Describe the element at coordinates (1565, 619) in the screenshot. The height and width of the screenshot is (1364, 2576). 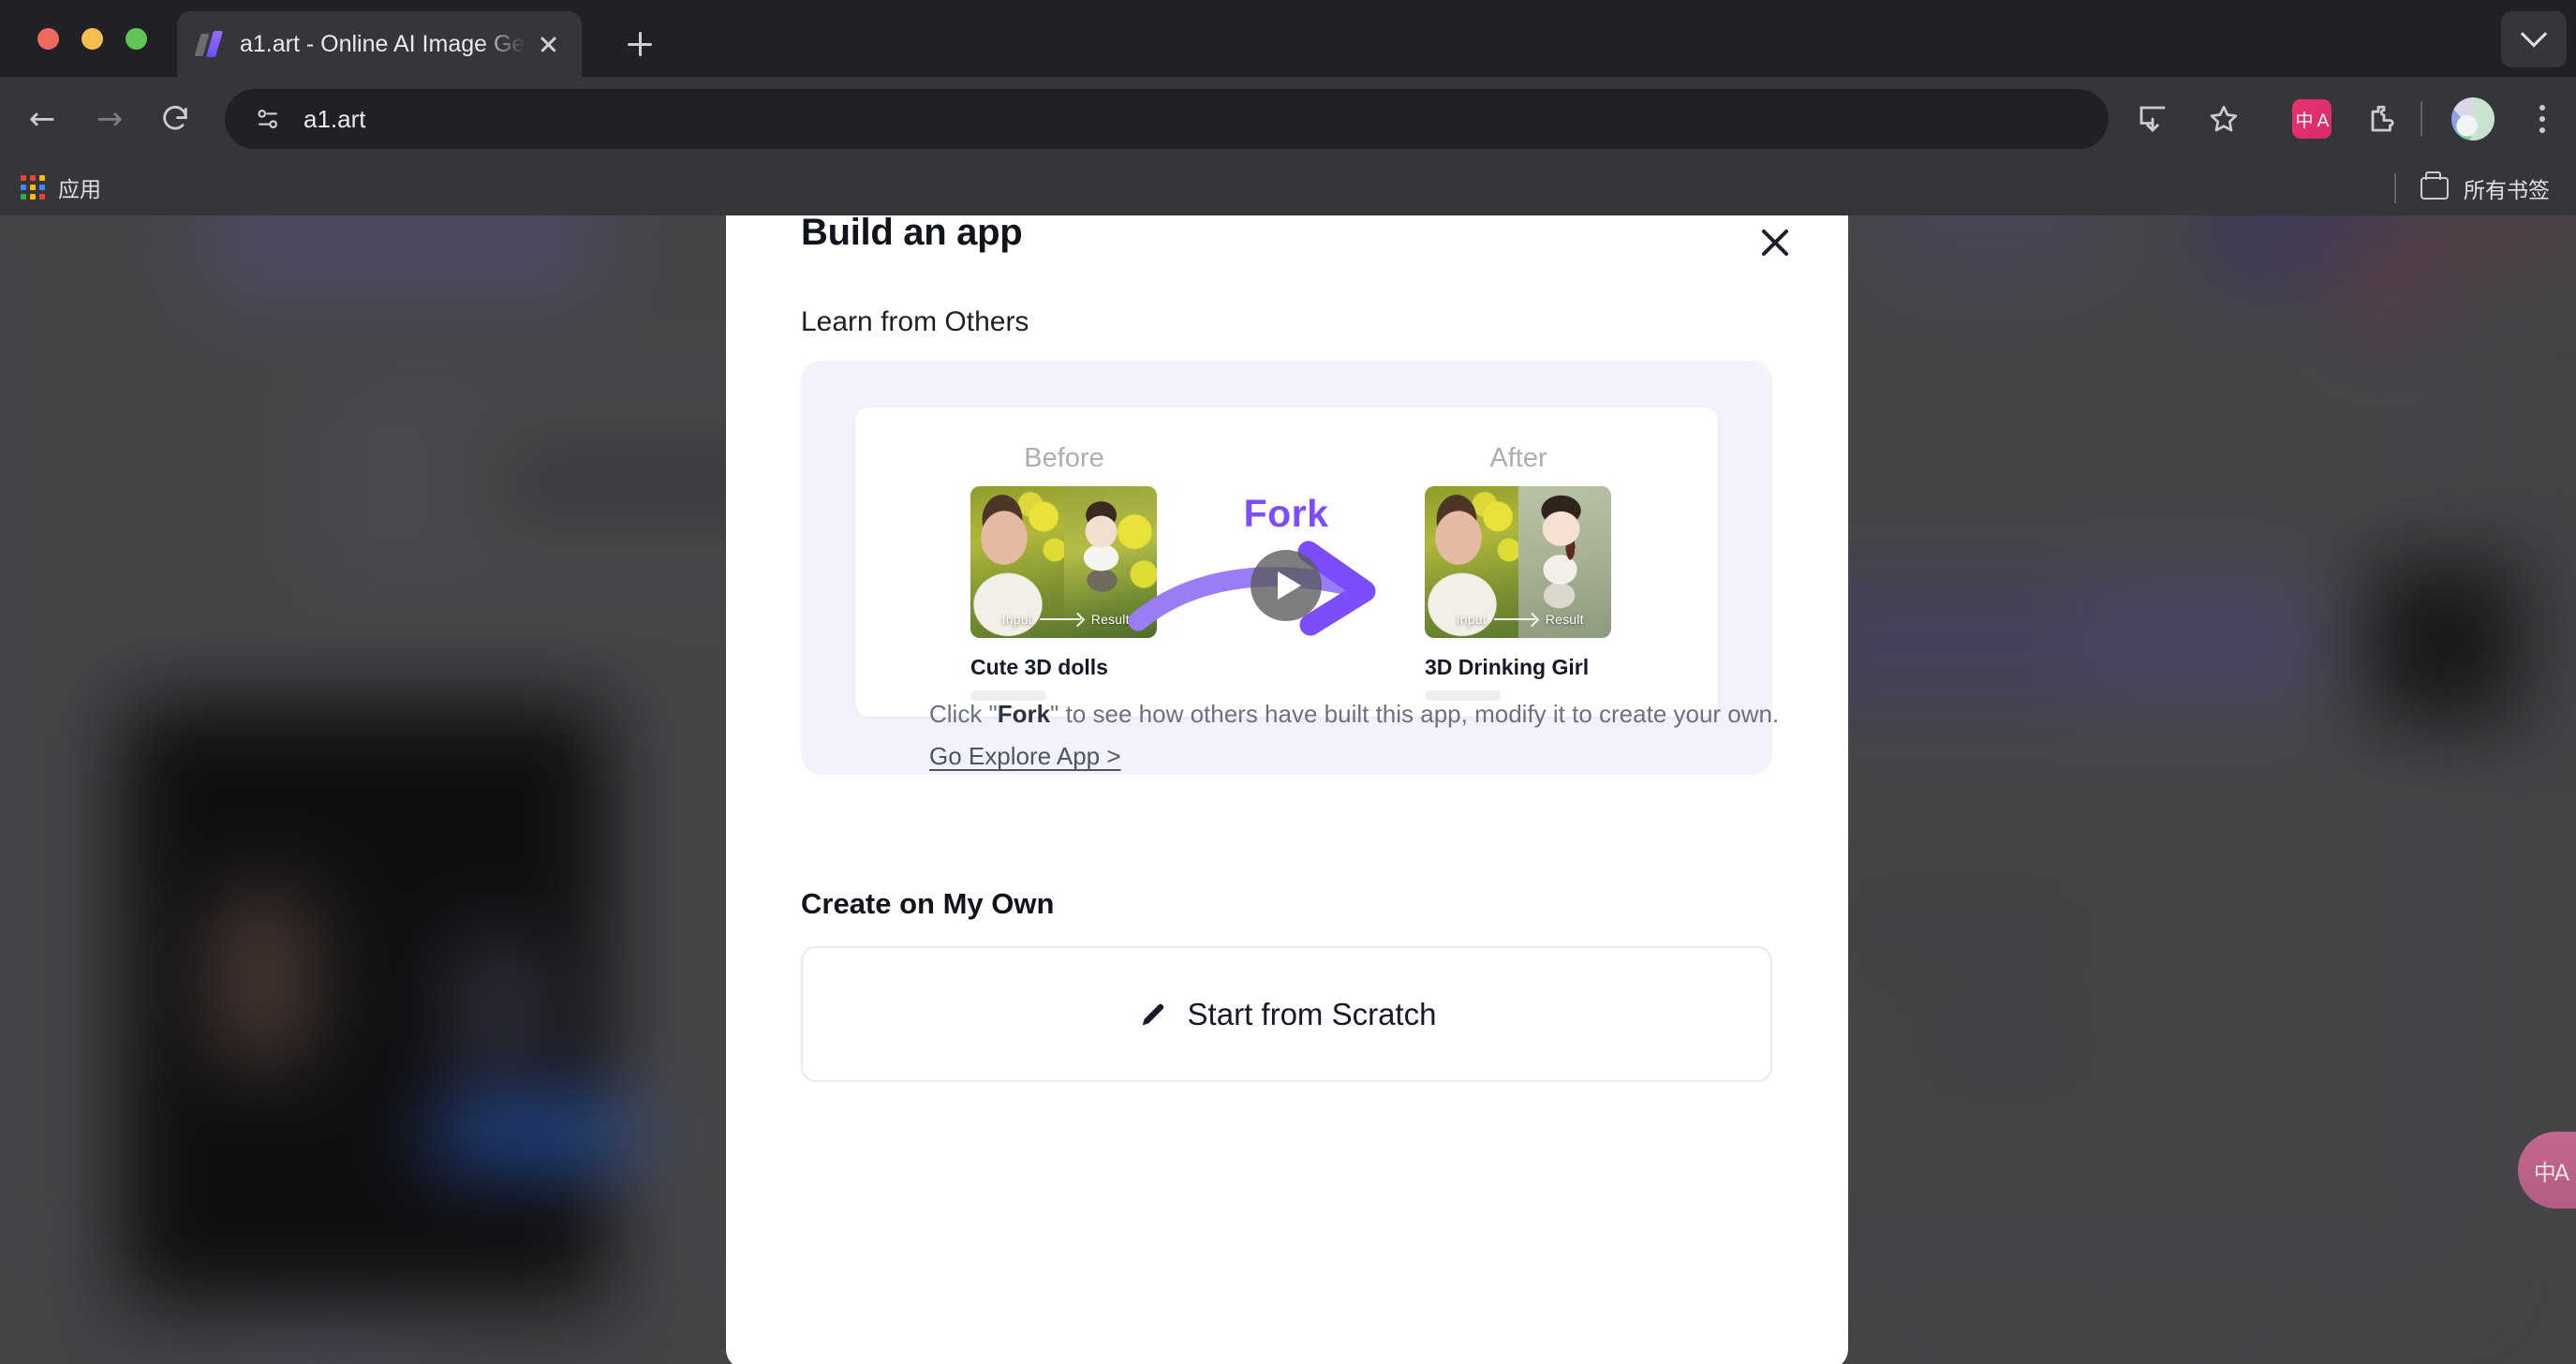
I see `after-result-label: Result` at that location.